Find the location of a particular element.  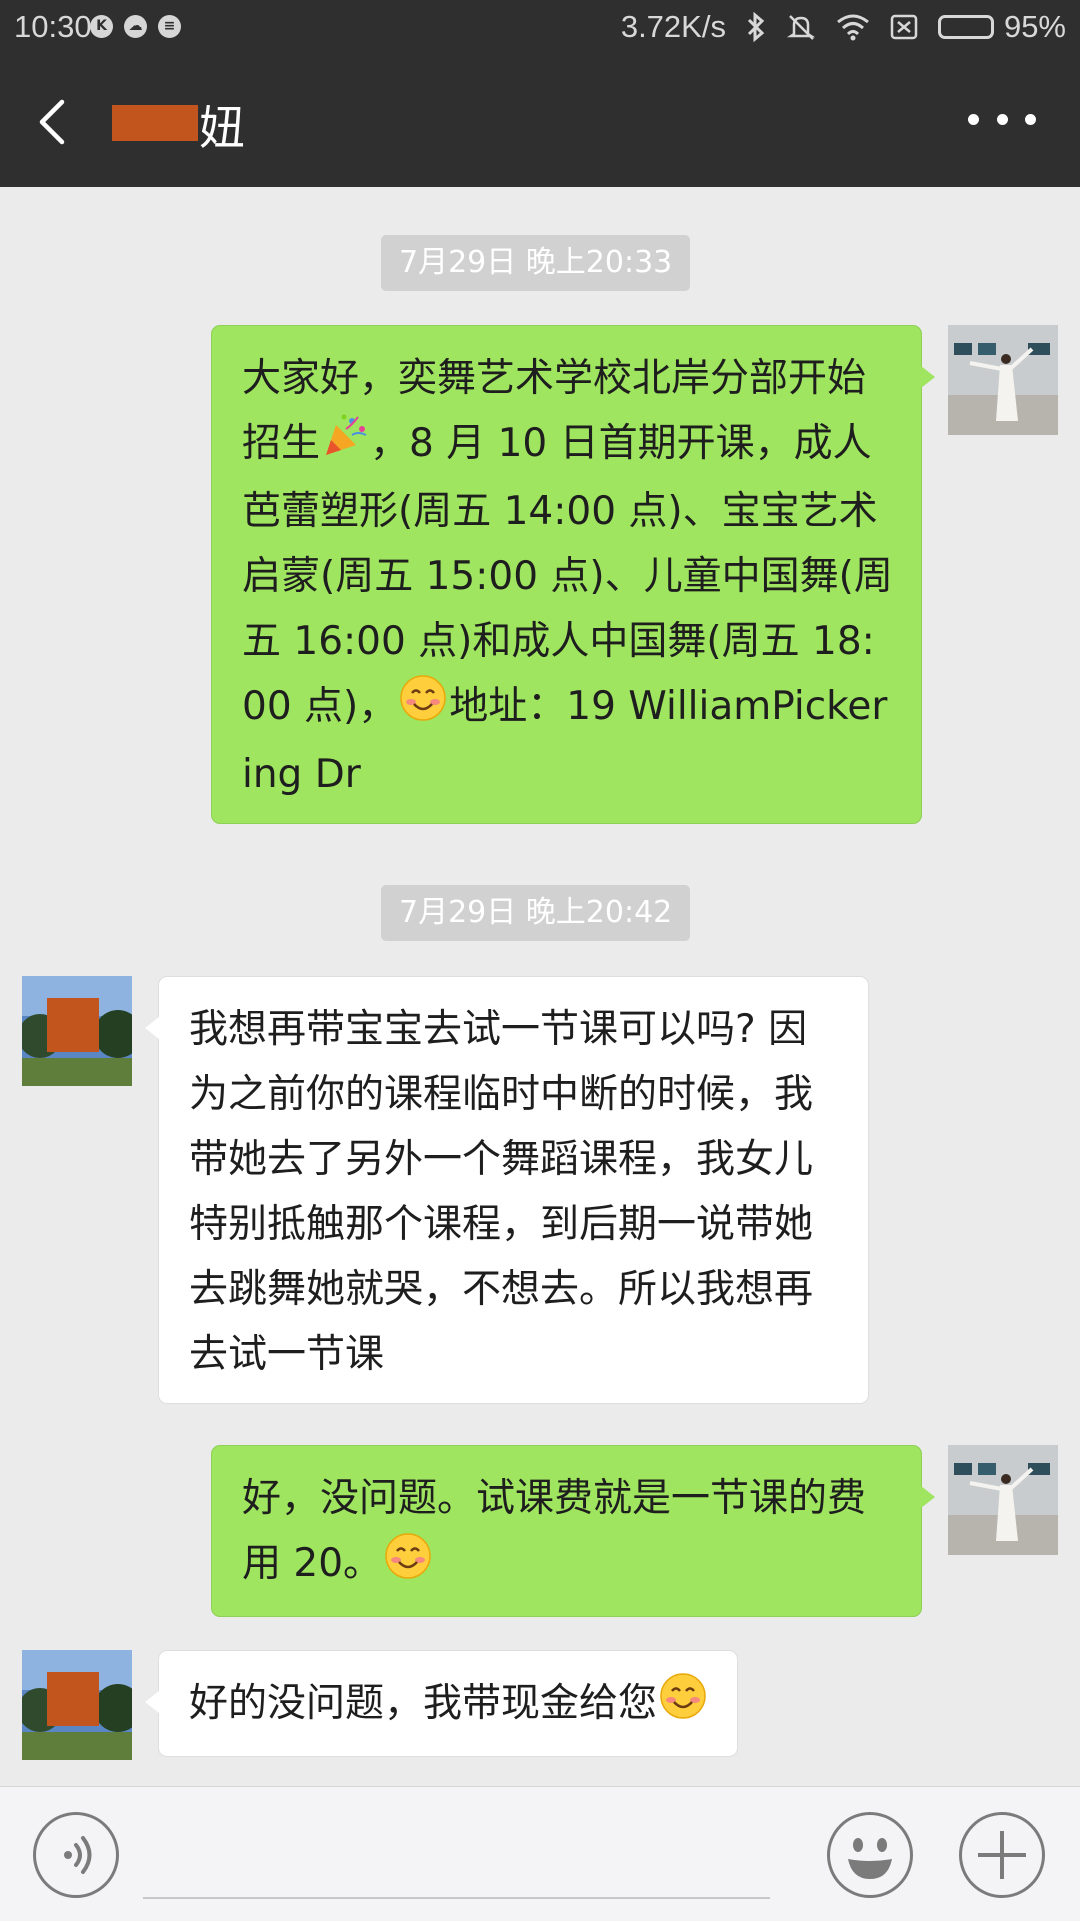

status-time: 10:30 is located at coordinates (53, 26).